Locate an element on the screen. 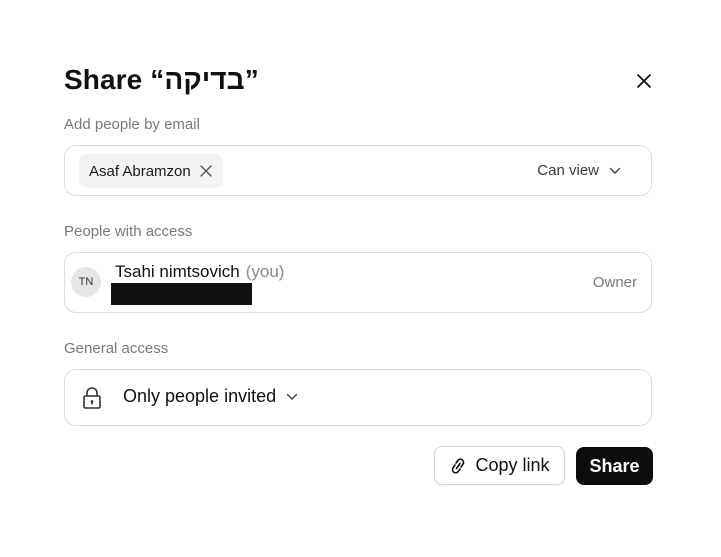 The width and height of the screenshot is (721, 557). remove-chip-icon is located at coordinates (206, 171).